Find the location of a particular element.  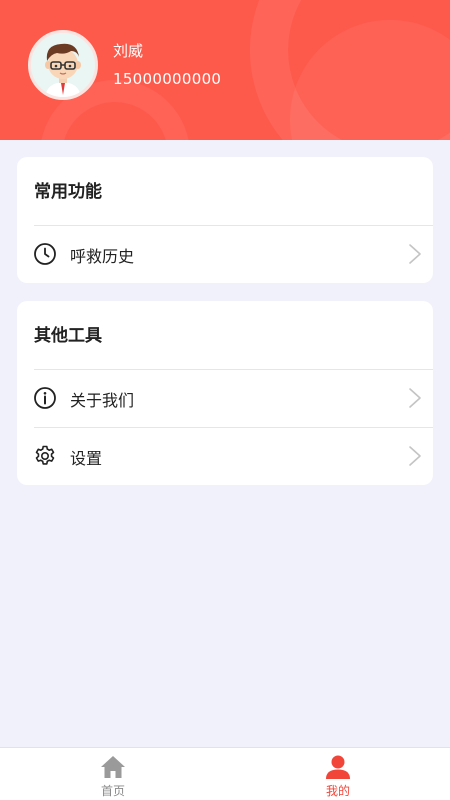

avatar is located at coordinates (63, 65).